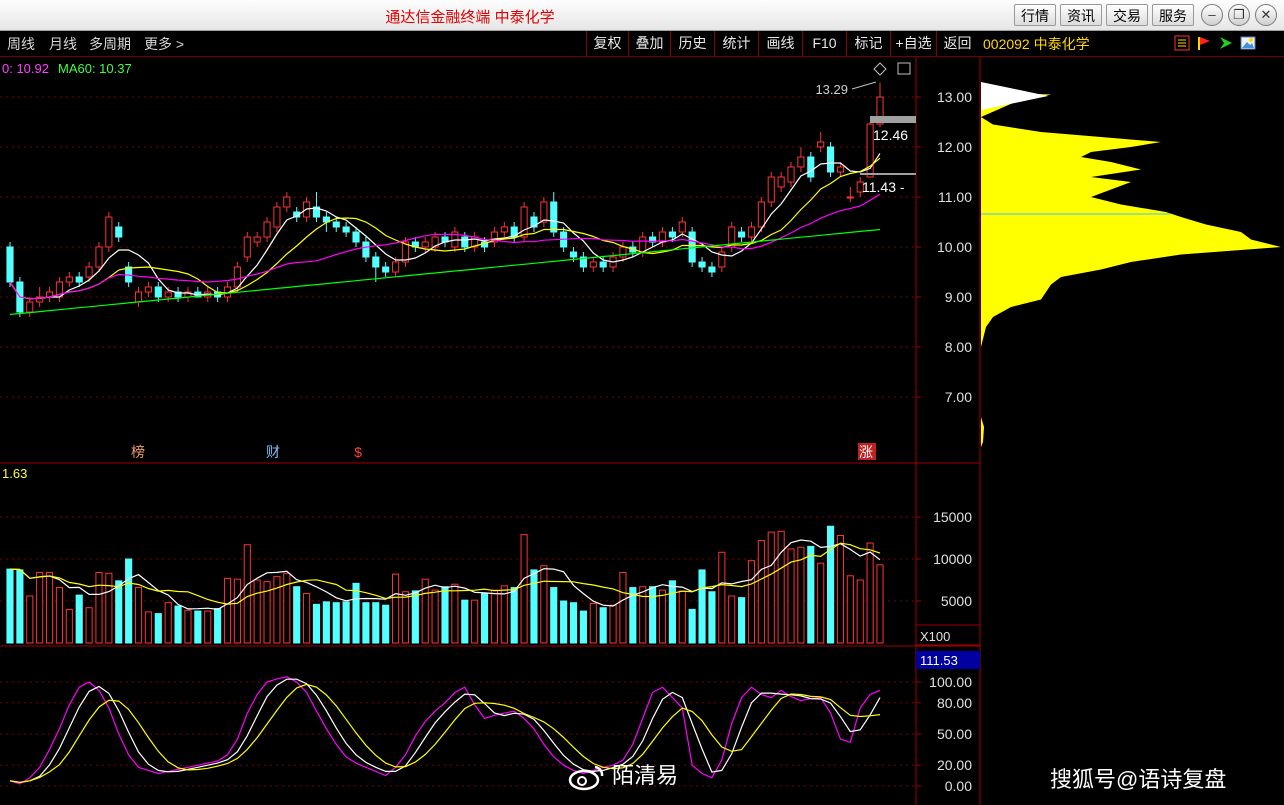 The width and height of the screenshot is (1284, 805). What do you see at coordinates (645, 775) in the screenshot?
I see `weibo-watermark-text: 陌清易` at bounding box center [645, 775].